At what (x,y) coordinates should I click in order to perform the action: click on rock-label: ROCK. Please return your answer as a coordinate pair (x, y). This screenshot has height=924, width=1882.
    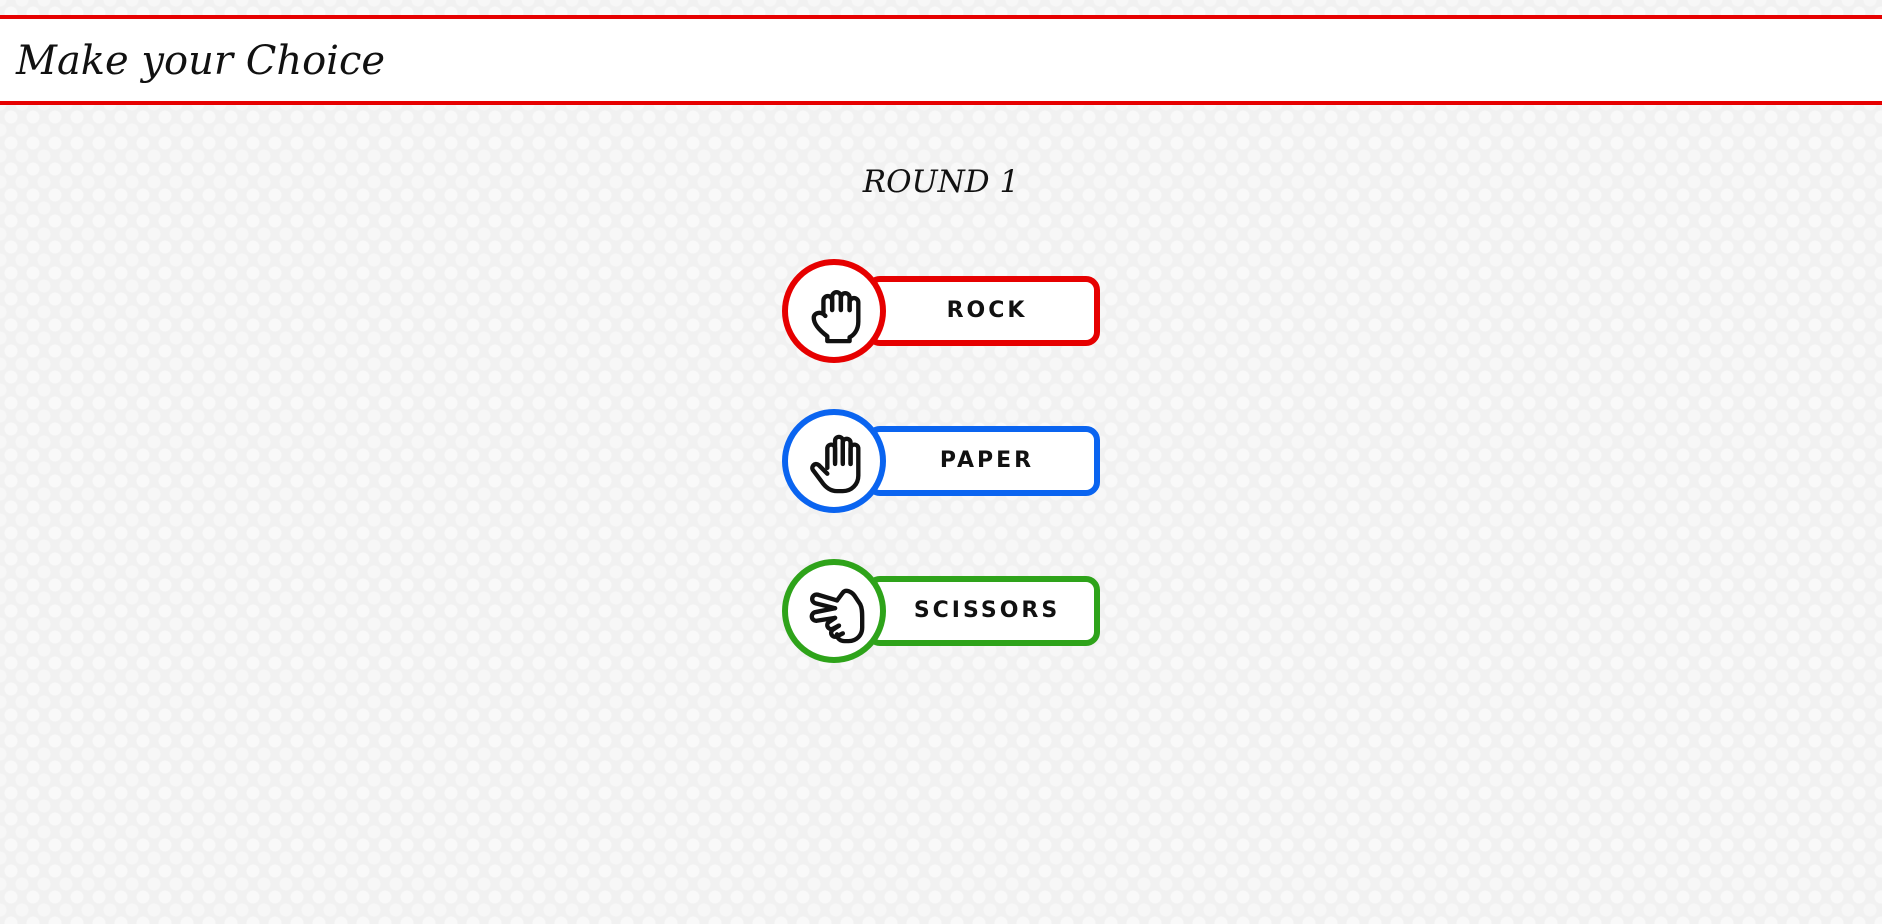
    Looking at the image, I should click on (987, 310).